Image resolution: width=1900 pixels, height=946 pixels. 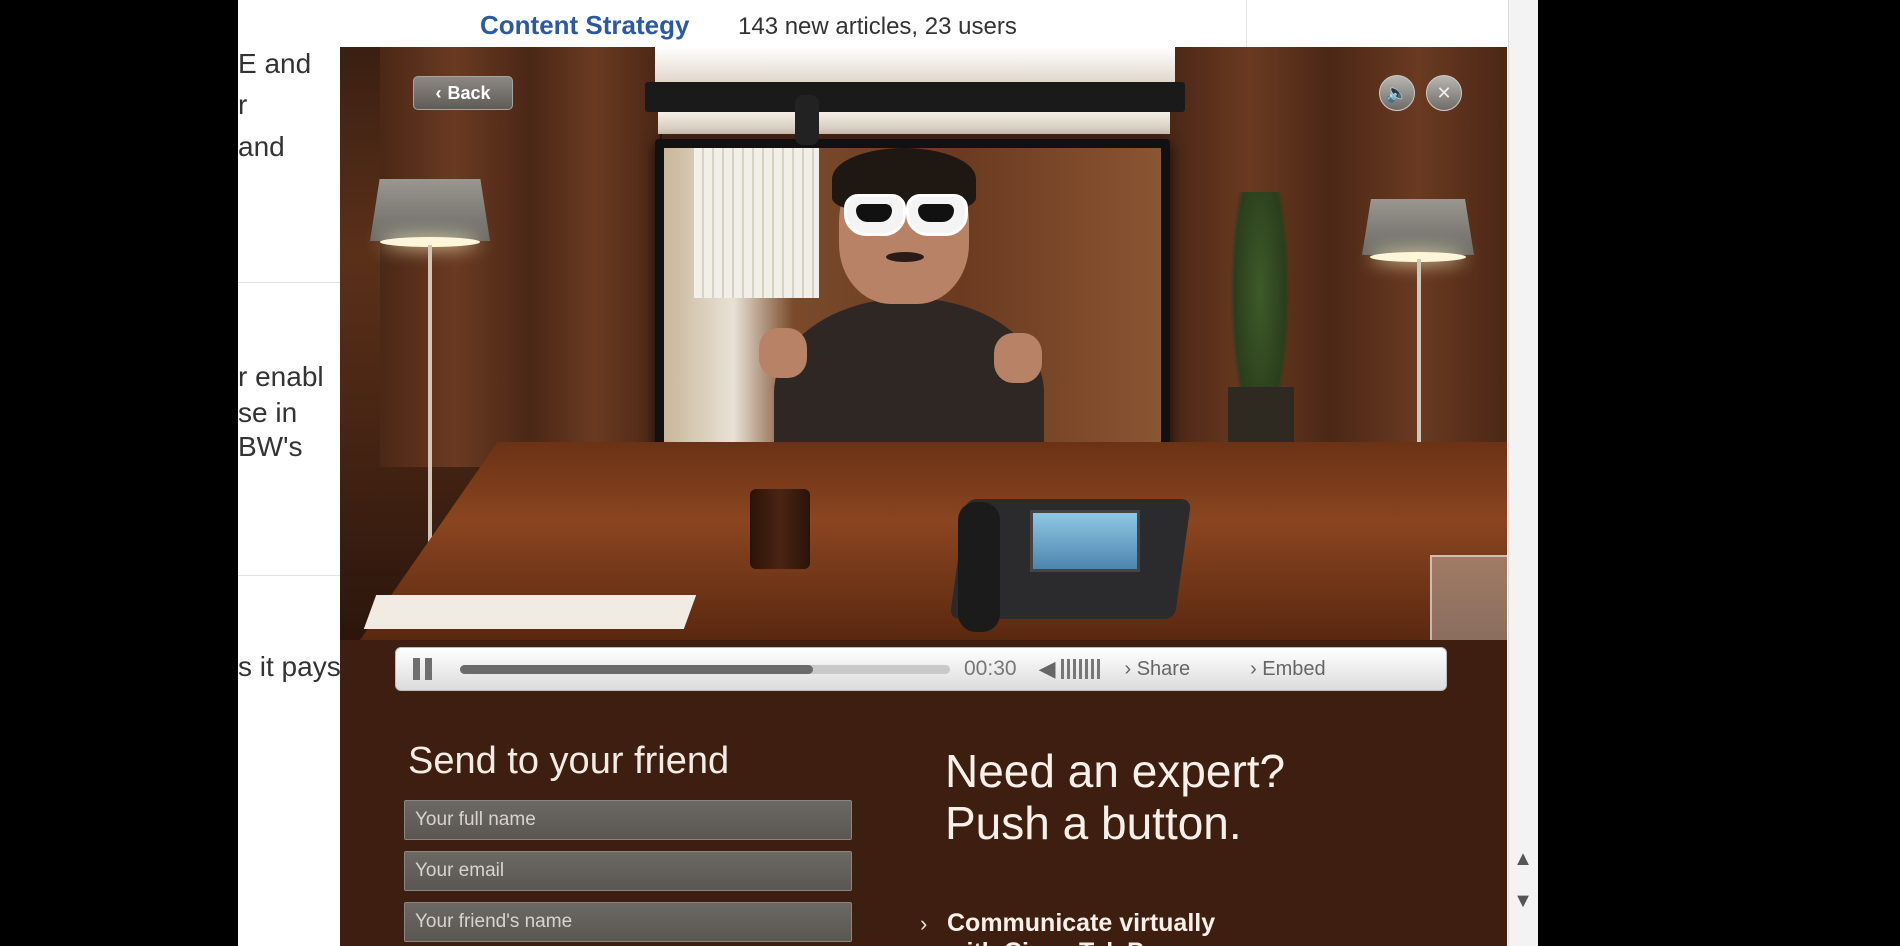 I want to click on projector-bar, so click(x=915, y=97).